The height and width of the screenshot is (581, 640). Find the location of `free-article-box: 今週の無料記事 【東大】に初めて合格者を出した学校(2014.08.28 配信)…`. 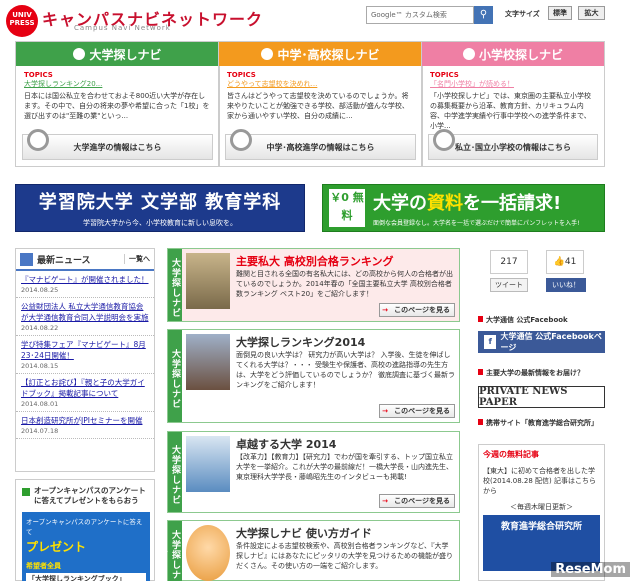

free-article-box: 今週の無料記事 【東大】に初めて合格者を出した学校(2014.08.28 配信)… is located at coordinates (541, 512).